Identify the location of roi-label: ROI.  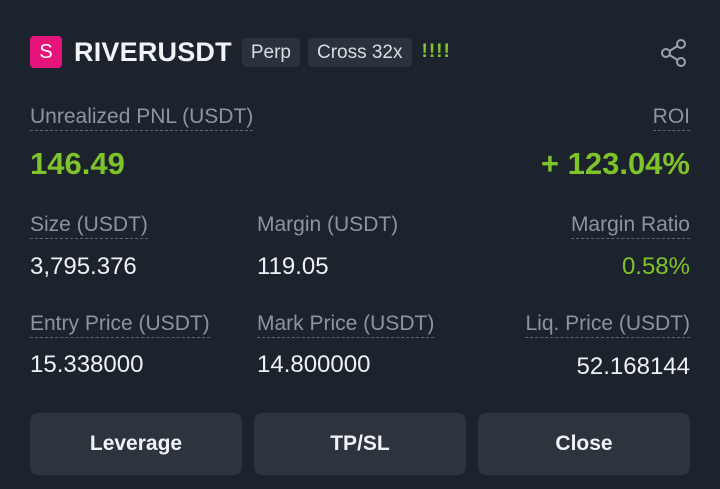
(671, 117).